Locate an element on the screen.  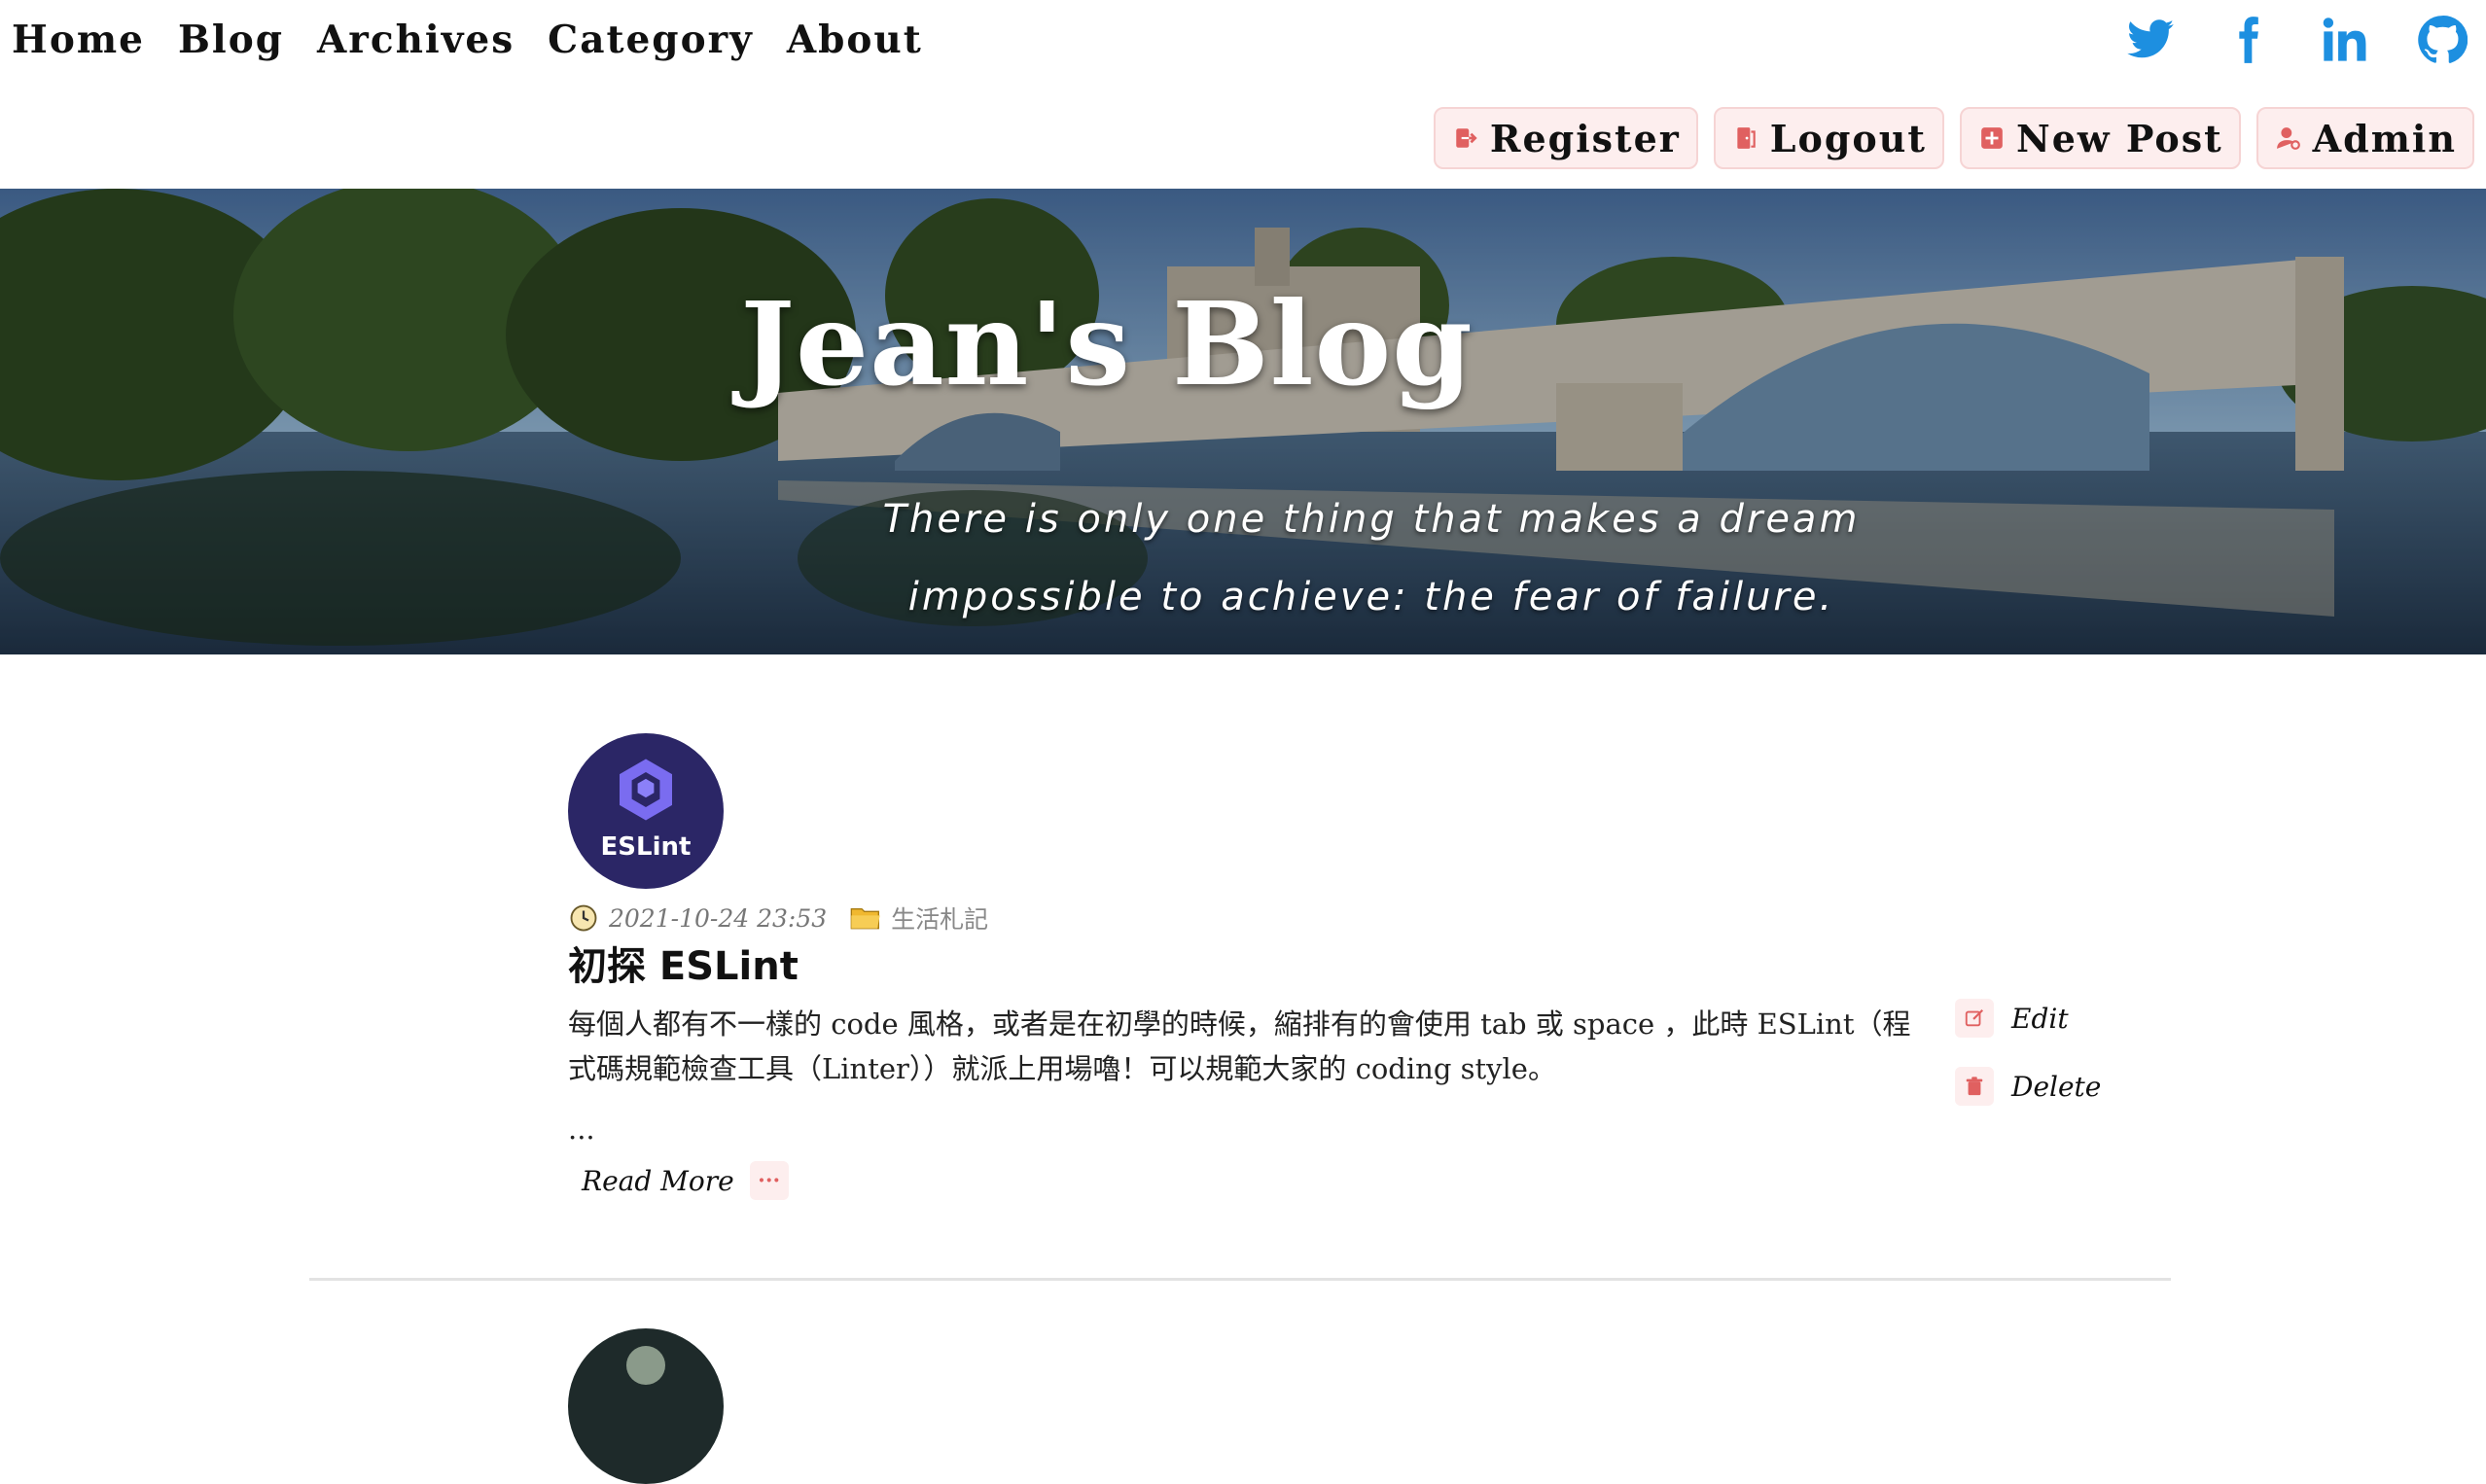
sign-in-icon is located at coordinates (1466, 138).